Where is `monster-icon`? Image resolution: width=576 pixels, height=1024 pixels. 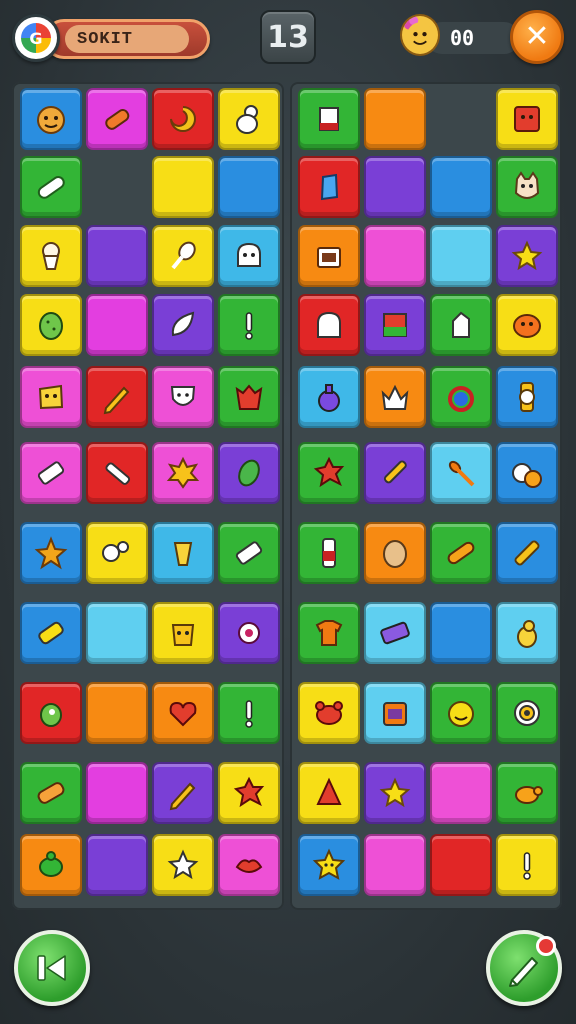 monster-icon is located at coordinates (249, 397).